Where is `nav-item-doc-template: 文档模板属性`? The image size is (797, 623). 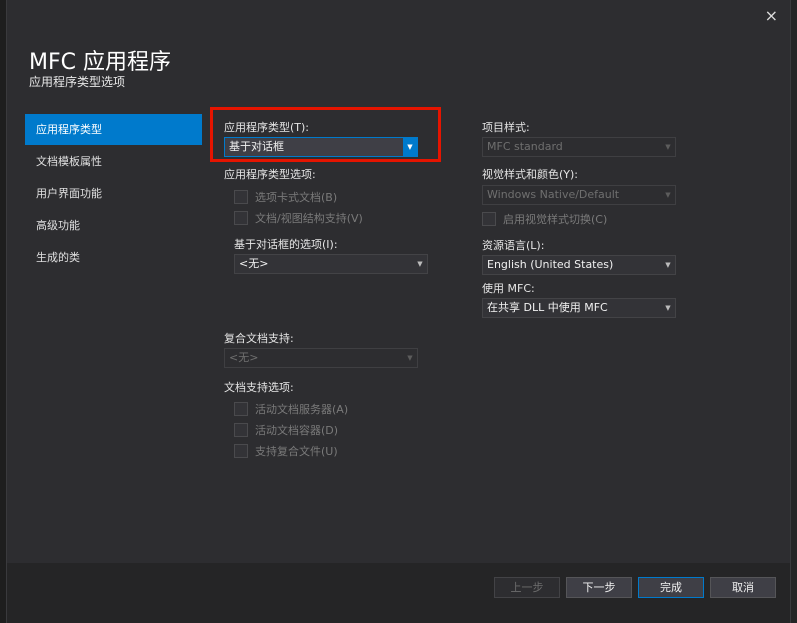
nav-item-doc-template: 文档模板属性 is located at coordinates (113, 161).